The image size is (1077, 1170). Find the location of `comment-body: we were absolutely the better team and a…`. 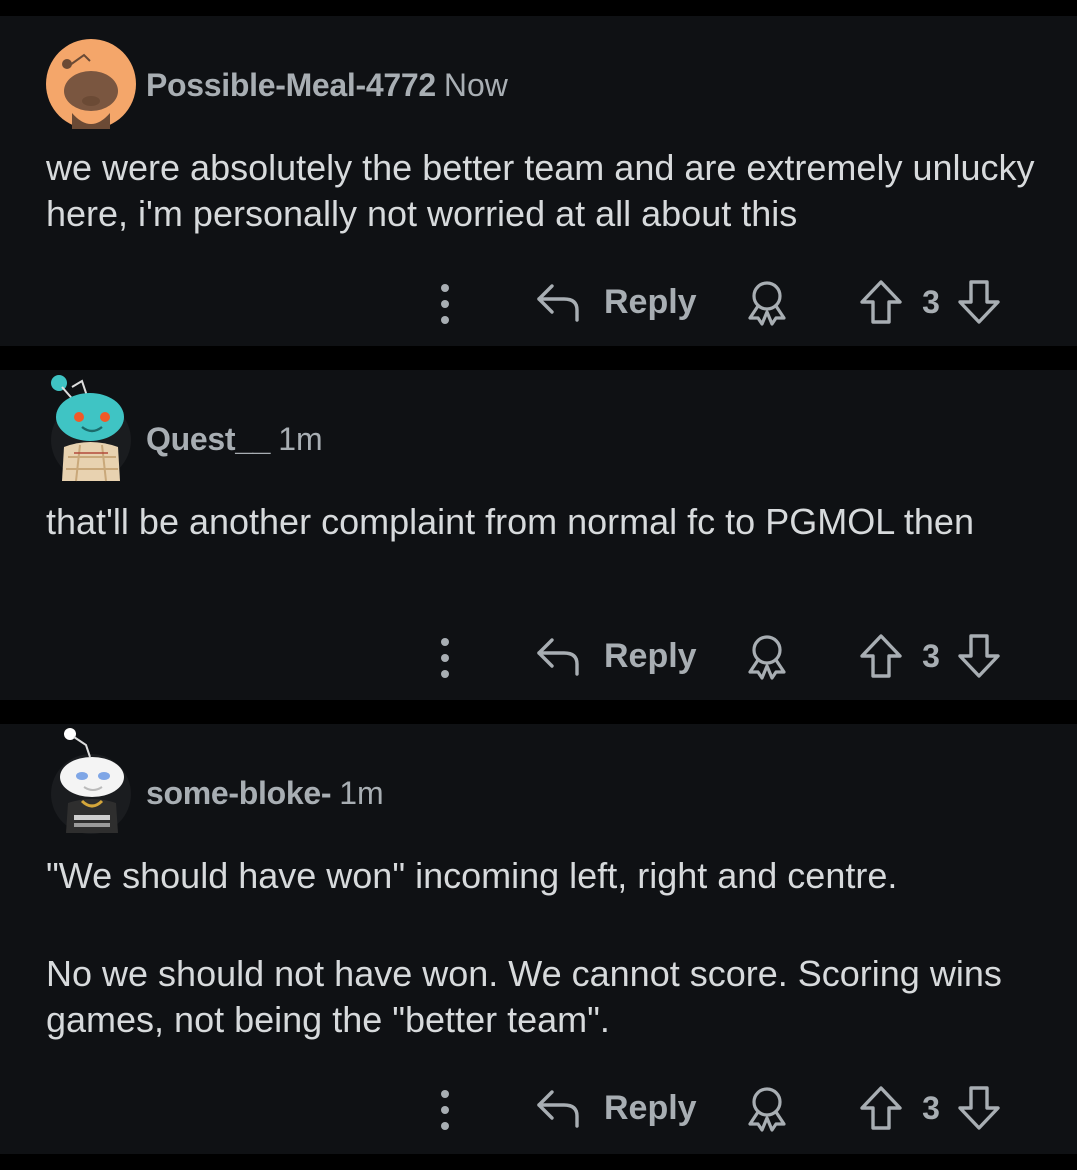

comment-body: we were absolutely the better team and a… is located at coordinates (546, 191).